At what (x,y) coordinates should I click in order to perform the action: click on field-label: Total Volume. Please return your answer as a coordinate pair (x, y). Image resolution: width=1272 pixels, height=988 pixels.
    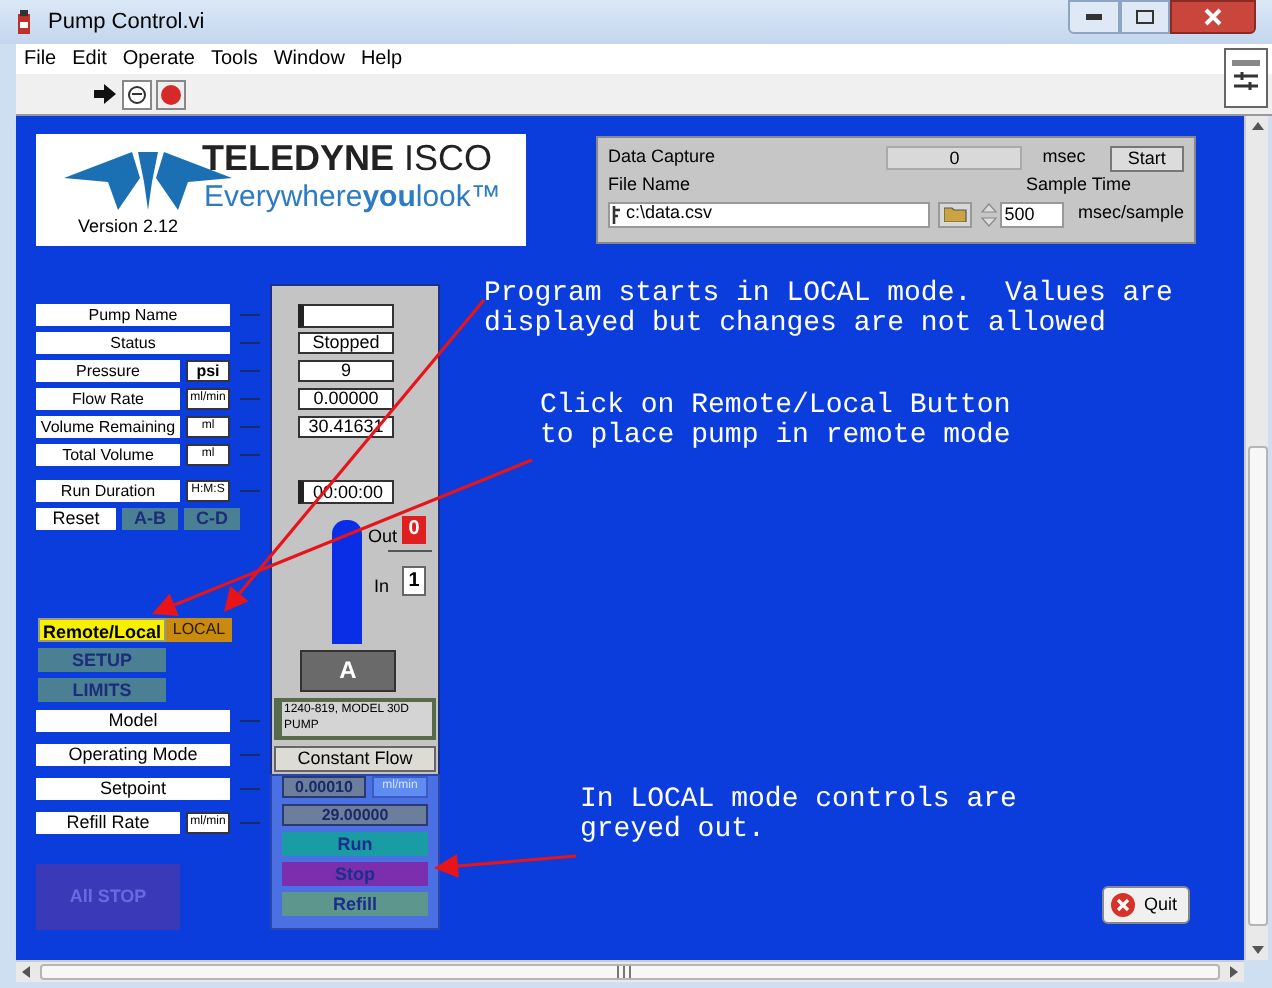
    Looking at the image, I should click on (108, 455).